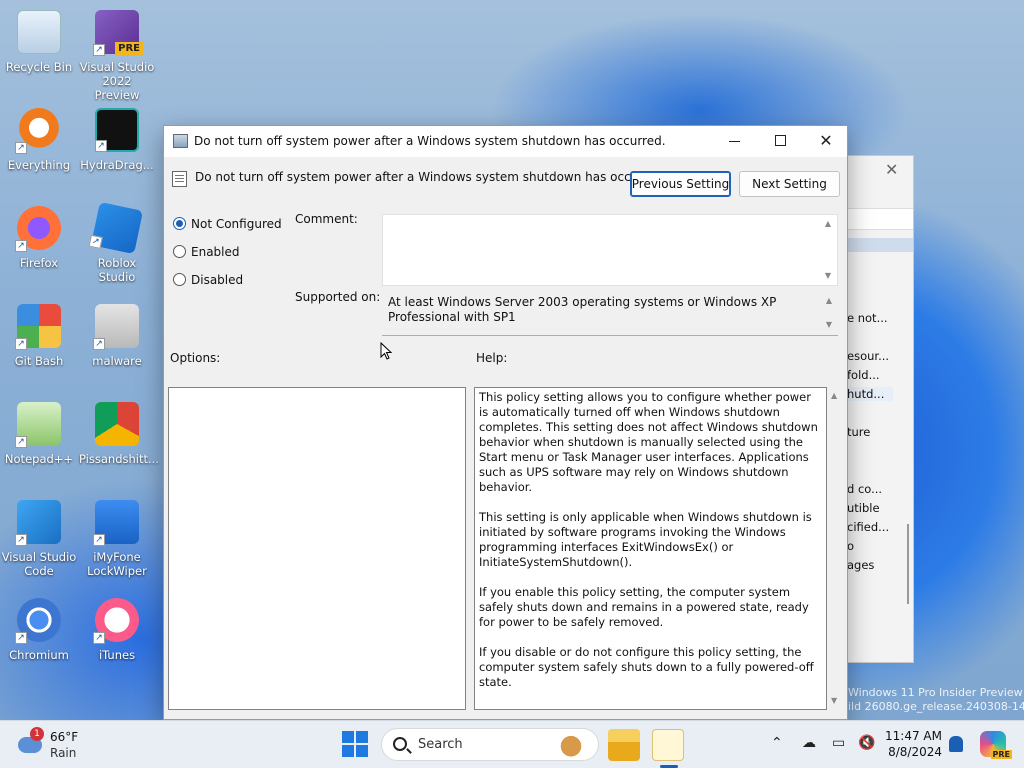 The image size is (1024, 768). What do you see at coordinates (858, 432) in the screenshot?
I see `list-item: ture` at bounding box center [858, 432].